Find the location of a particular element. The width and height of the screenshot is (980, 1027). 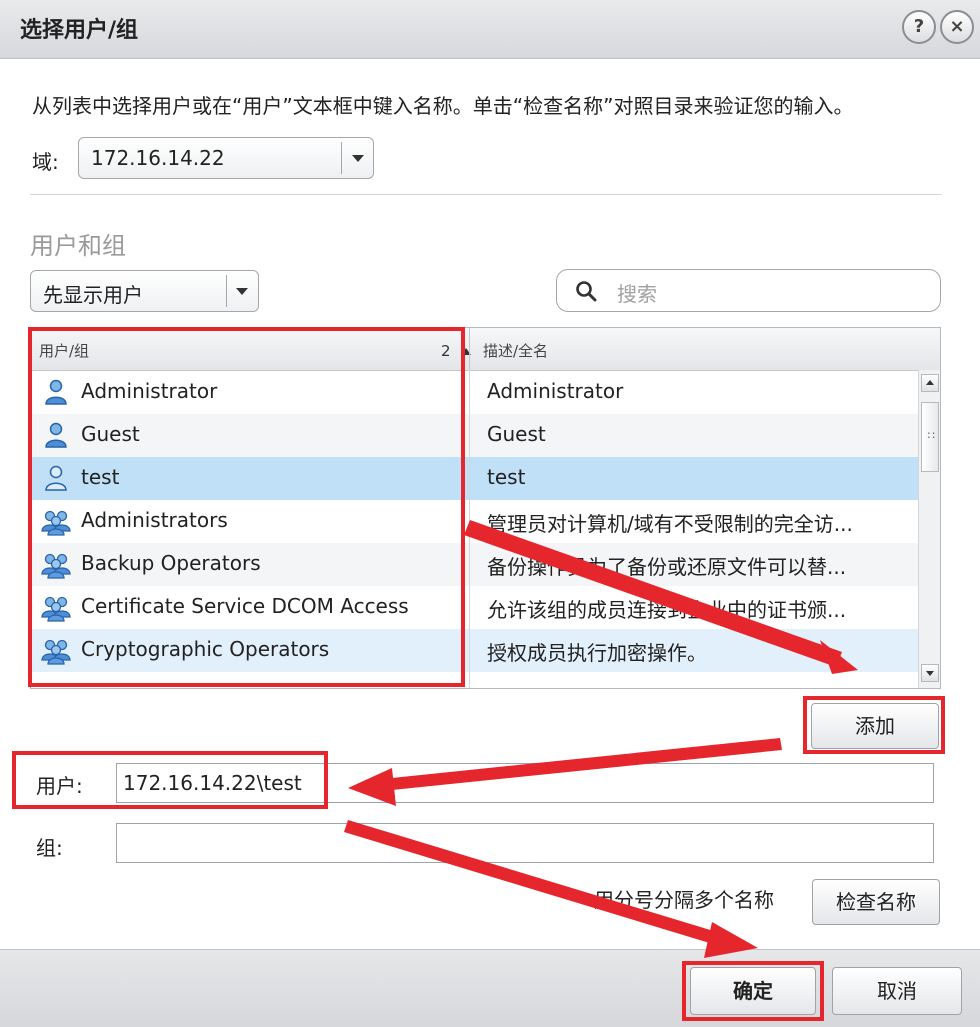

arrow-to-ok-shaft is located at coordinates (537, 884).